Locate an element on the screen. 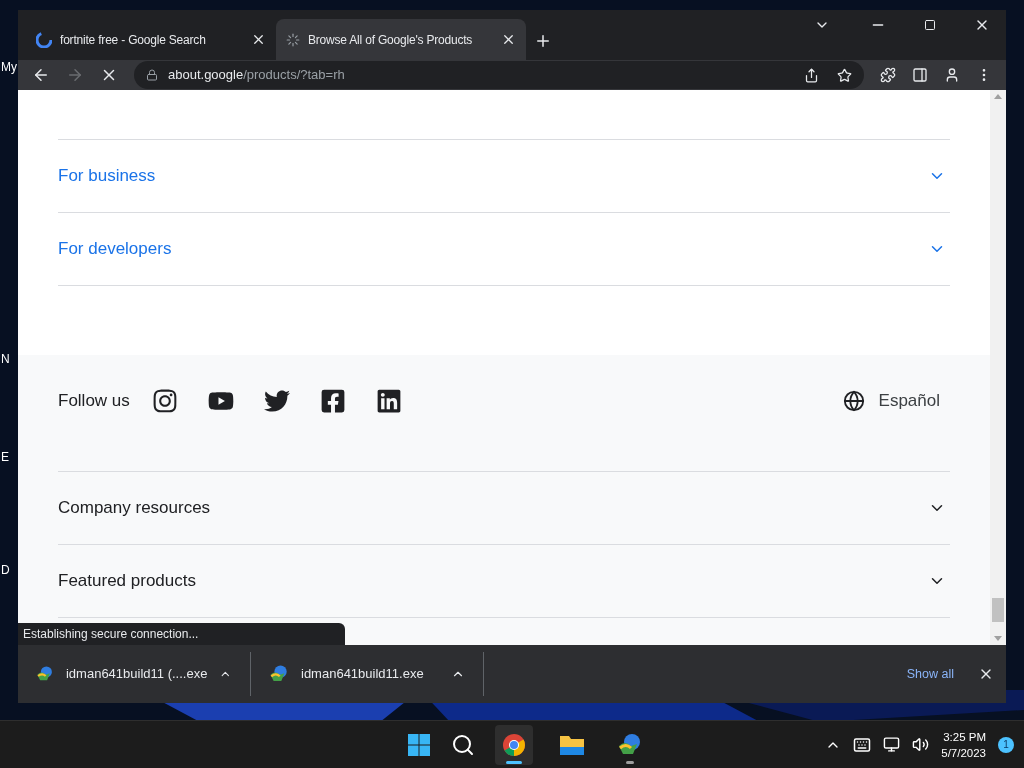  address-bar: about.google/products/?tab=rh is located at coordinates (499, 75).